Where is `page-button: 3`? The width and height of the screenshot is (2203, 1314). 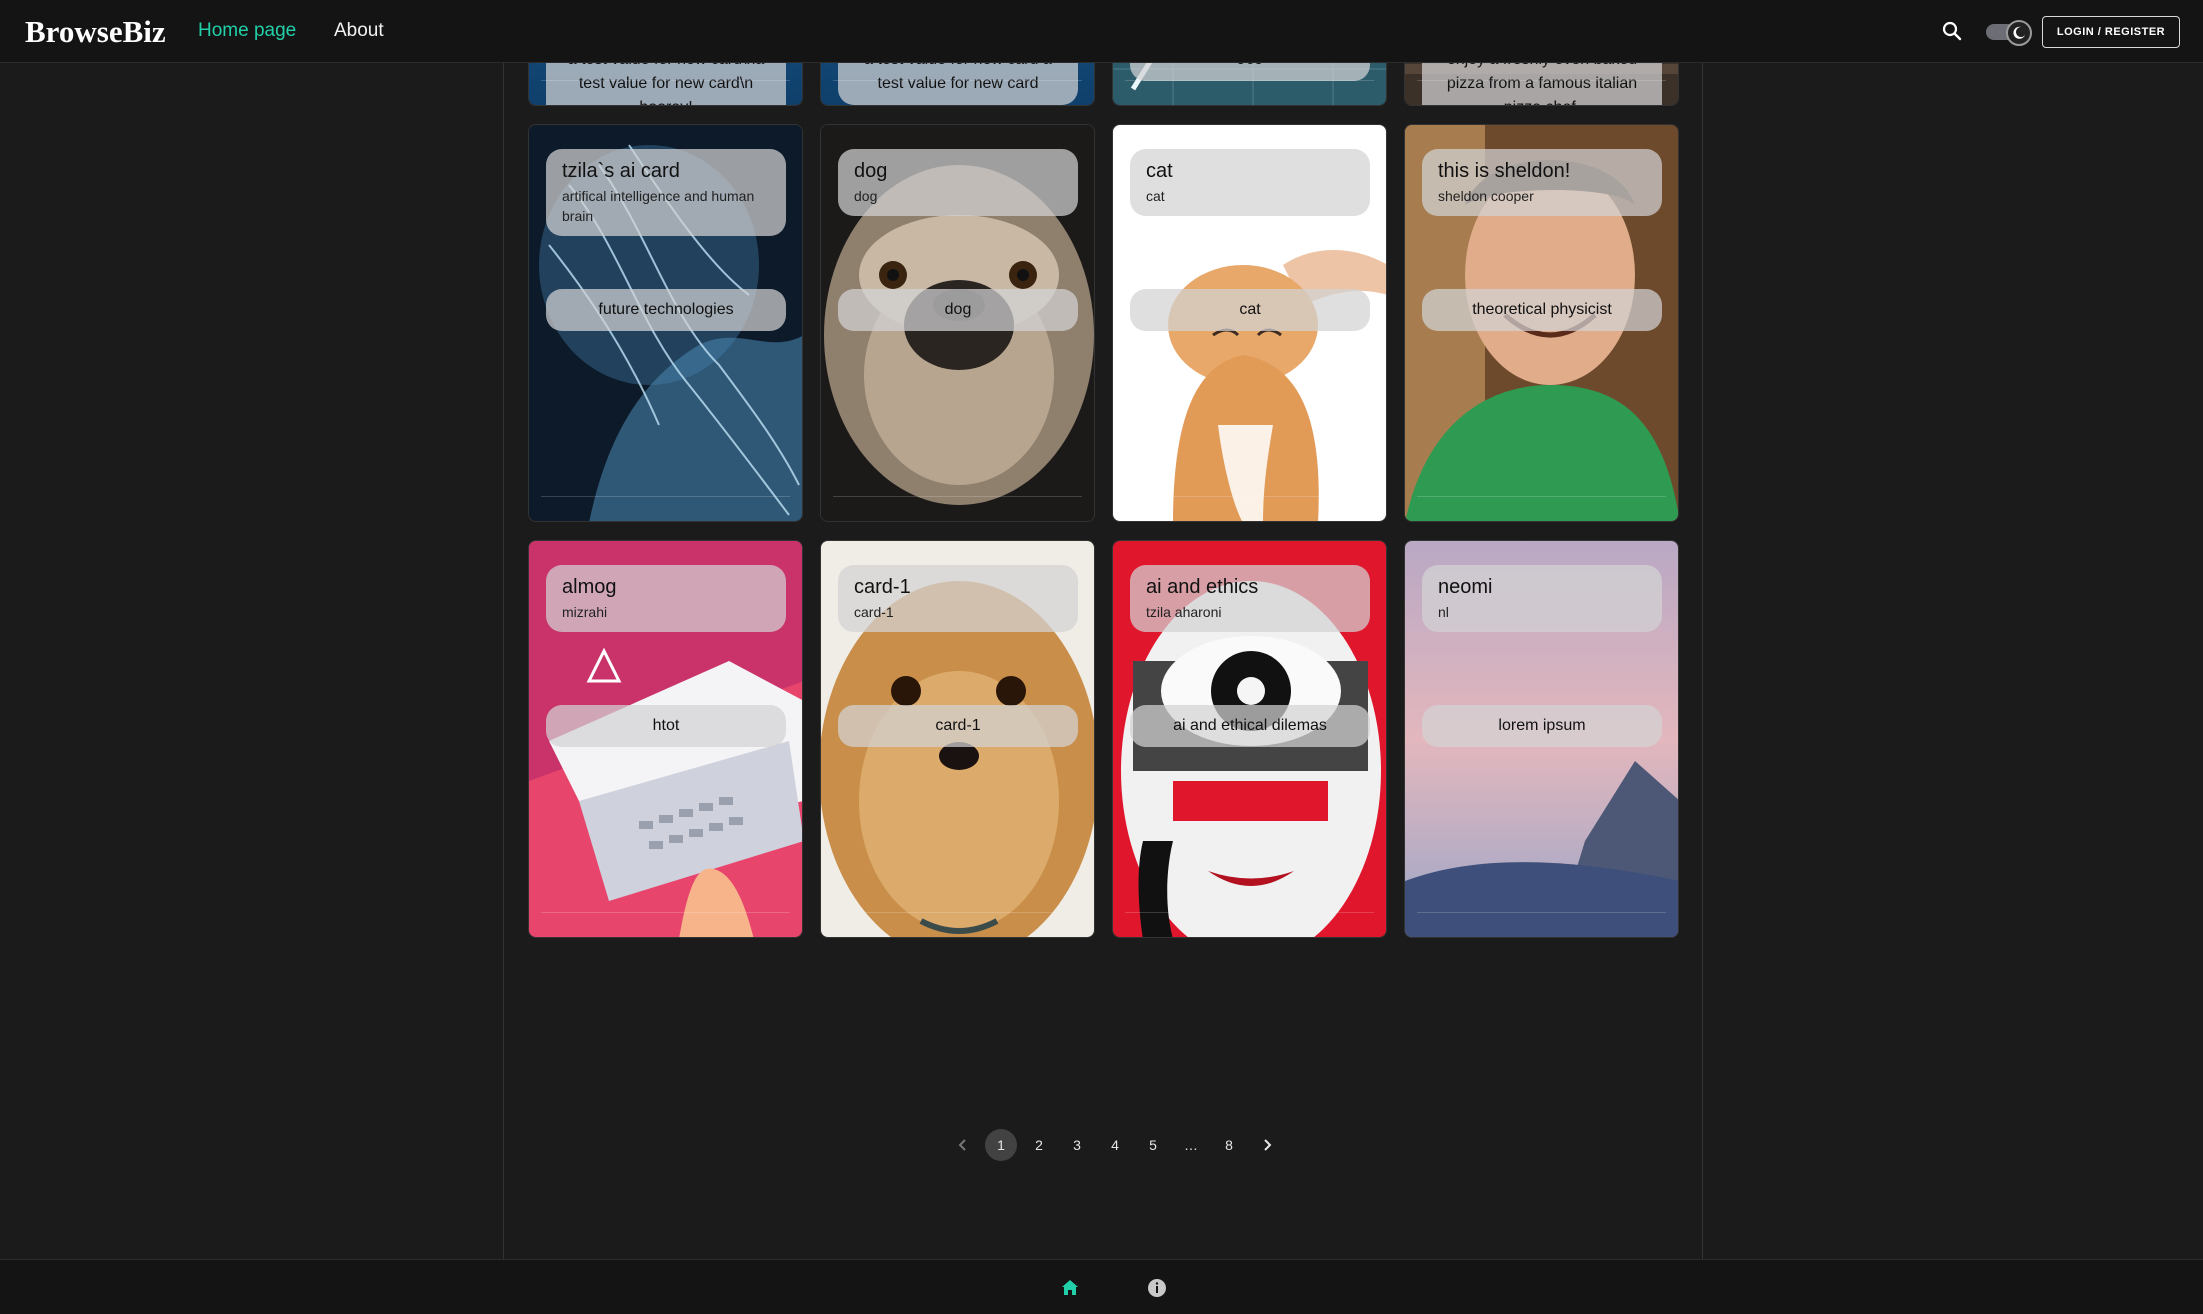 page-button: 3 is located at coordinates (1077, 1145).